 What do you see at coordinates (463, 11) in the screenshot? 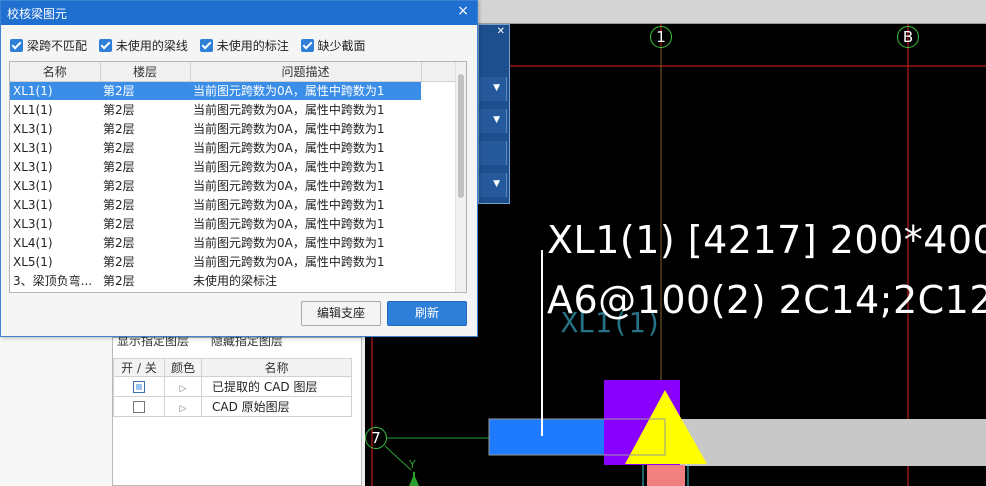
I see `close-icon: ×` at bounding box center [463, 11].